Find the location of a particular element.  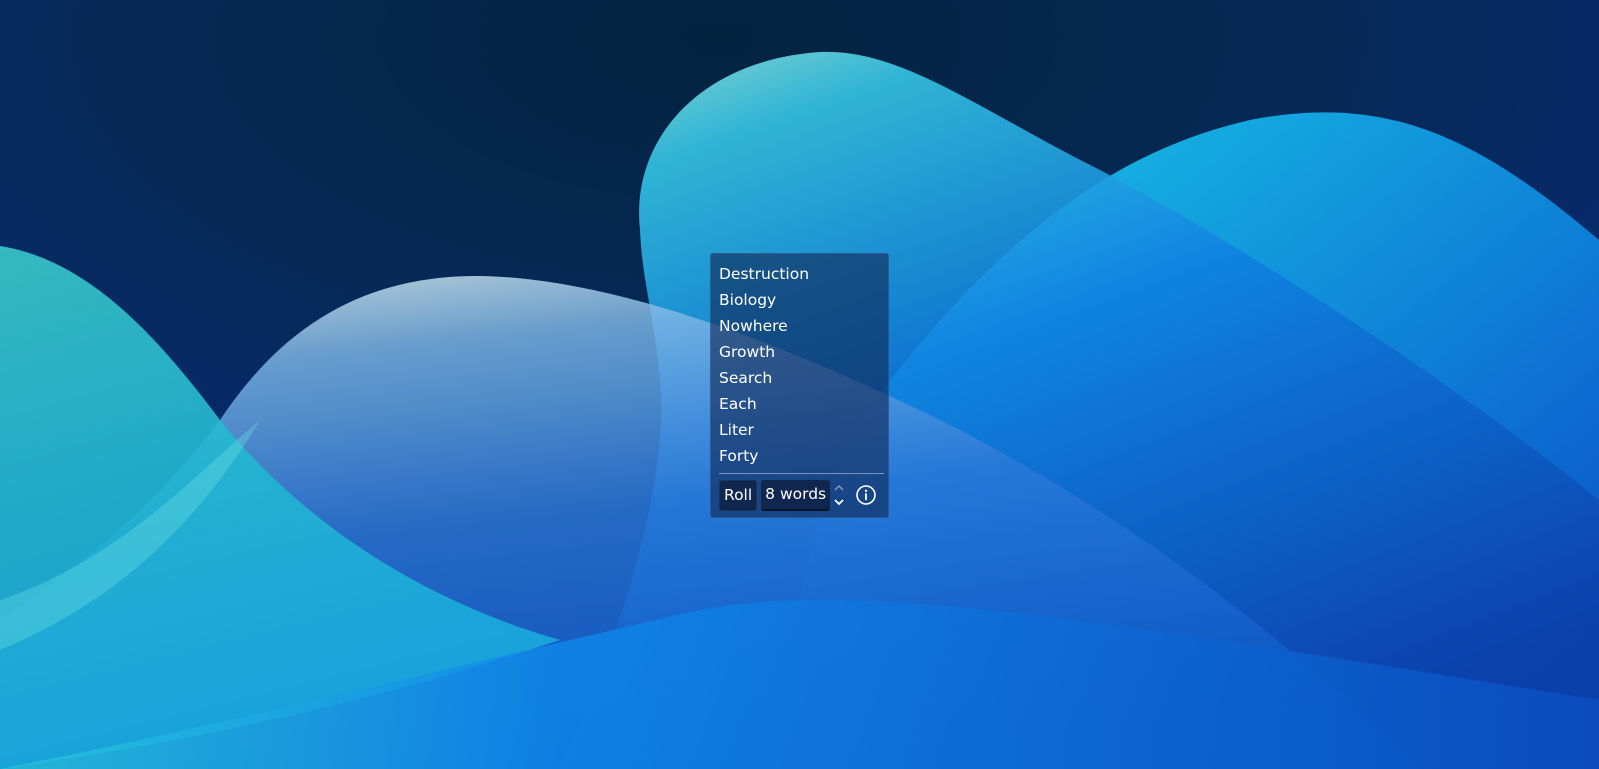

controls-row: Roll 8 words is located at coordinates (800, 495).